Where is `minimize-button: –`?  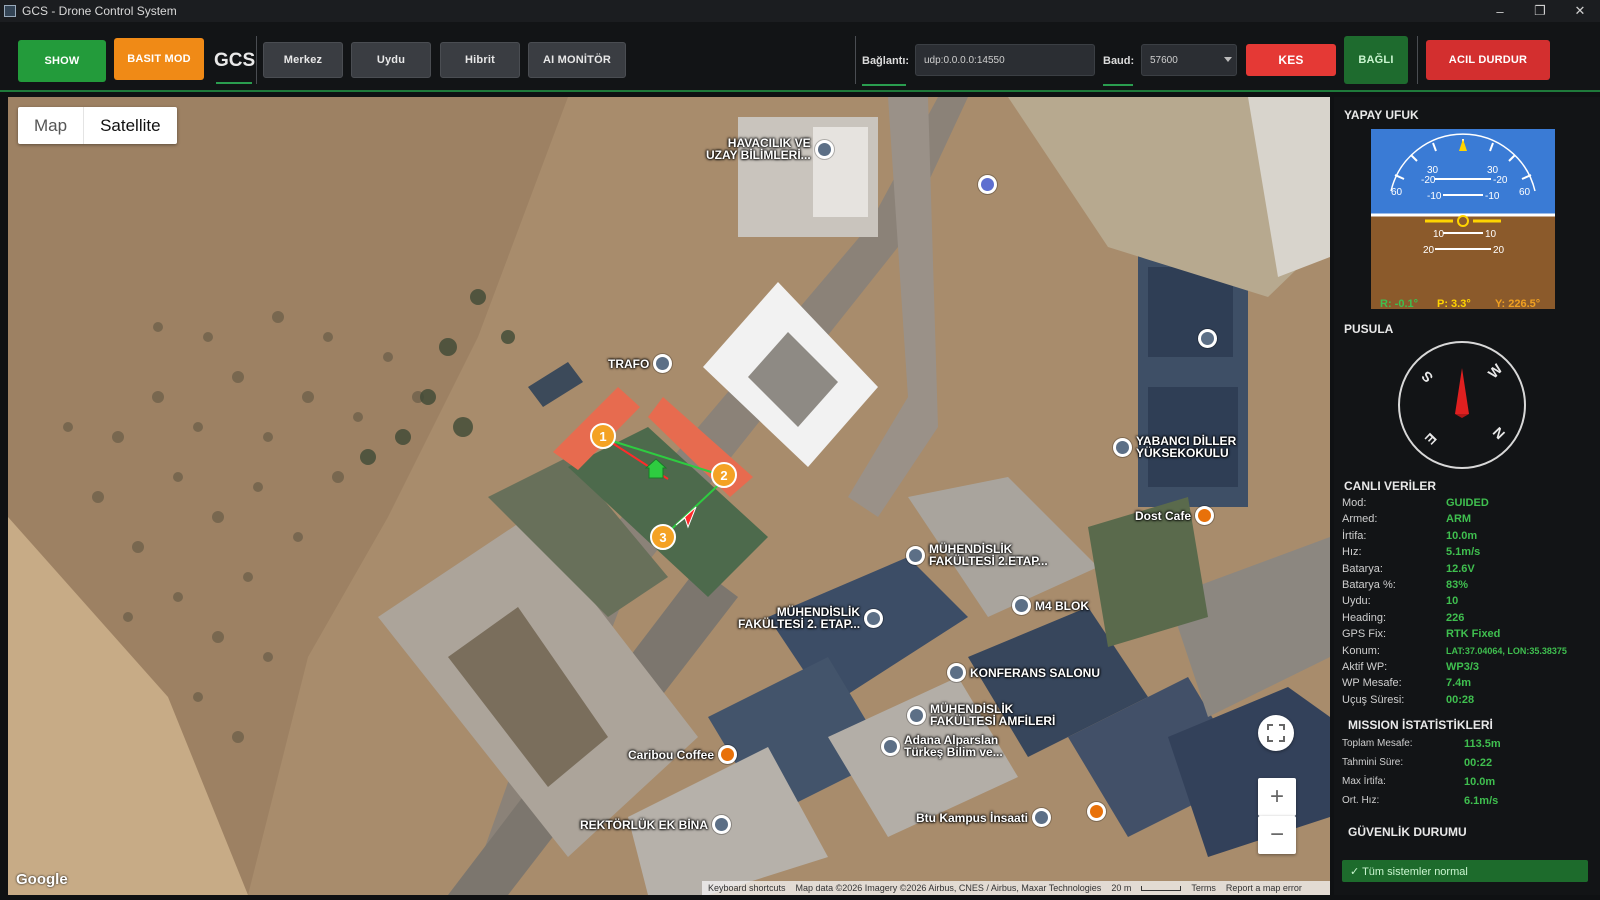
minimize-button: – is located at coordinates (1500, 11).